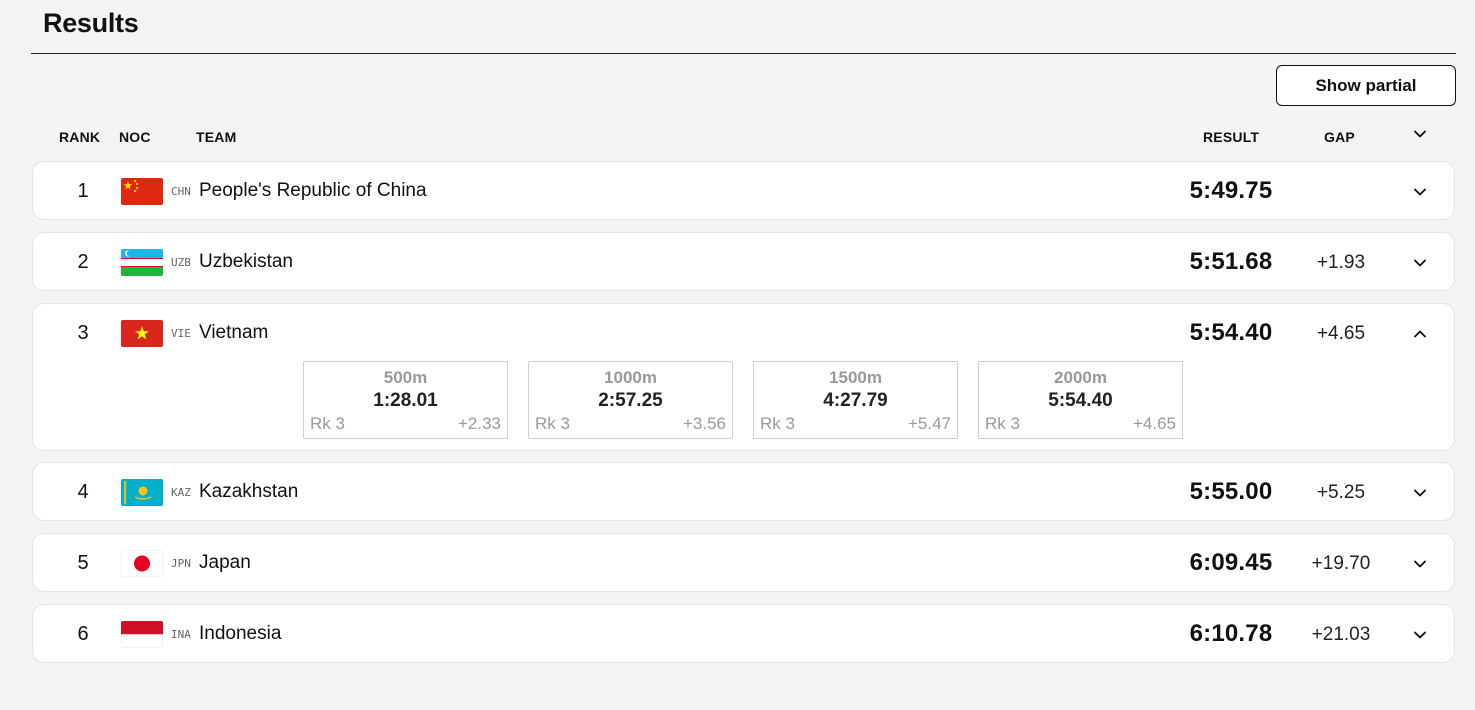  What do you see at coordinates (181, 634) in the screenshot?
I see `noc-code: INA` at bounding box center [181, 634].